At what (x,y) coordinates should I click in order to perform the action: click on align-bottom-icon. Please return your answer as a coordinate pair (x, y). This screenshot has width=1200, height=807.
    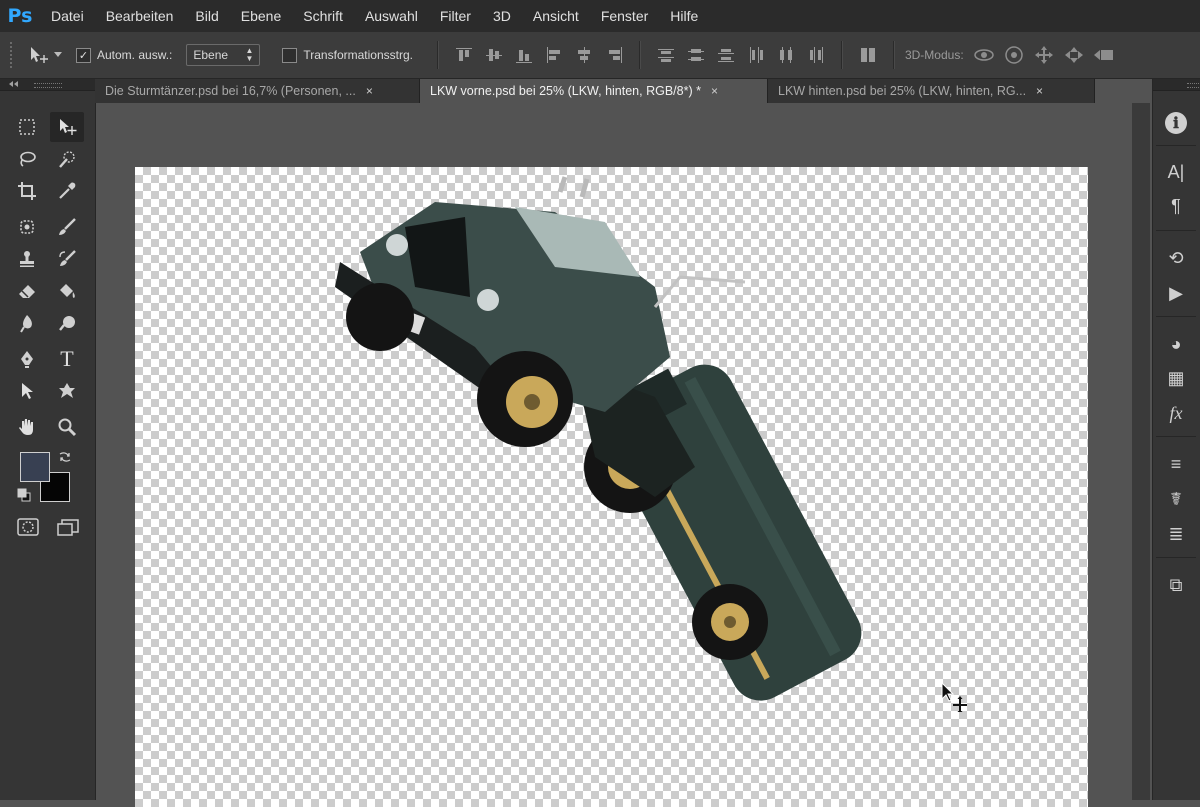
    Looking at the image, I should click on (524, 55).